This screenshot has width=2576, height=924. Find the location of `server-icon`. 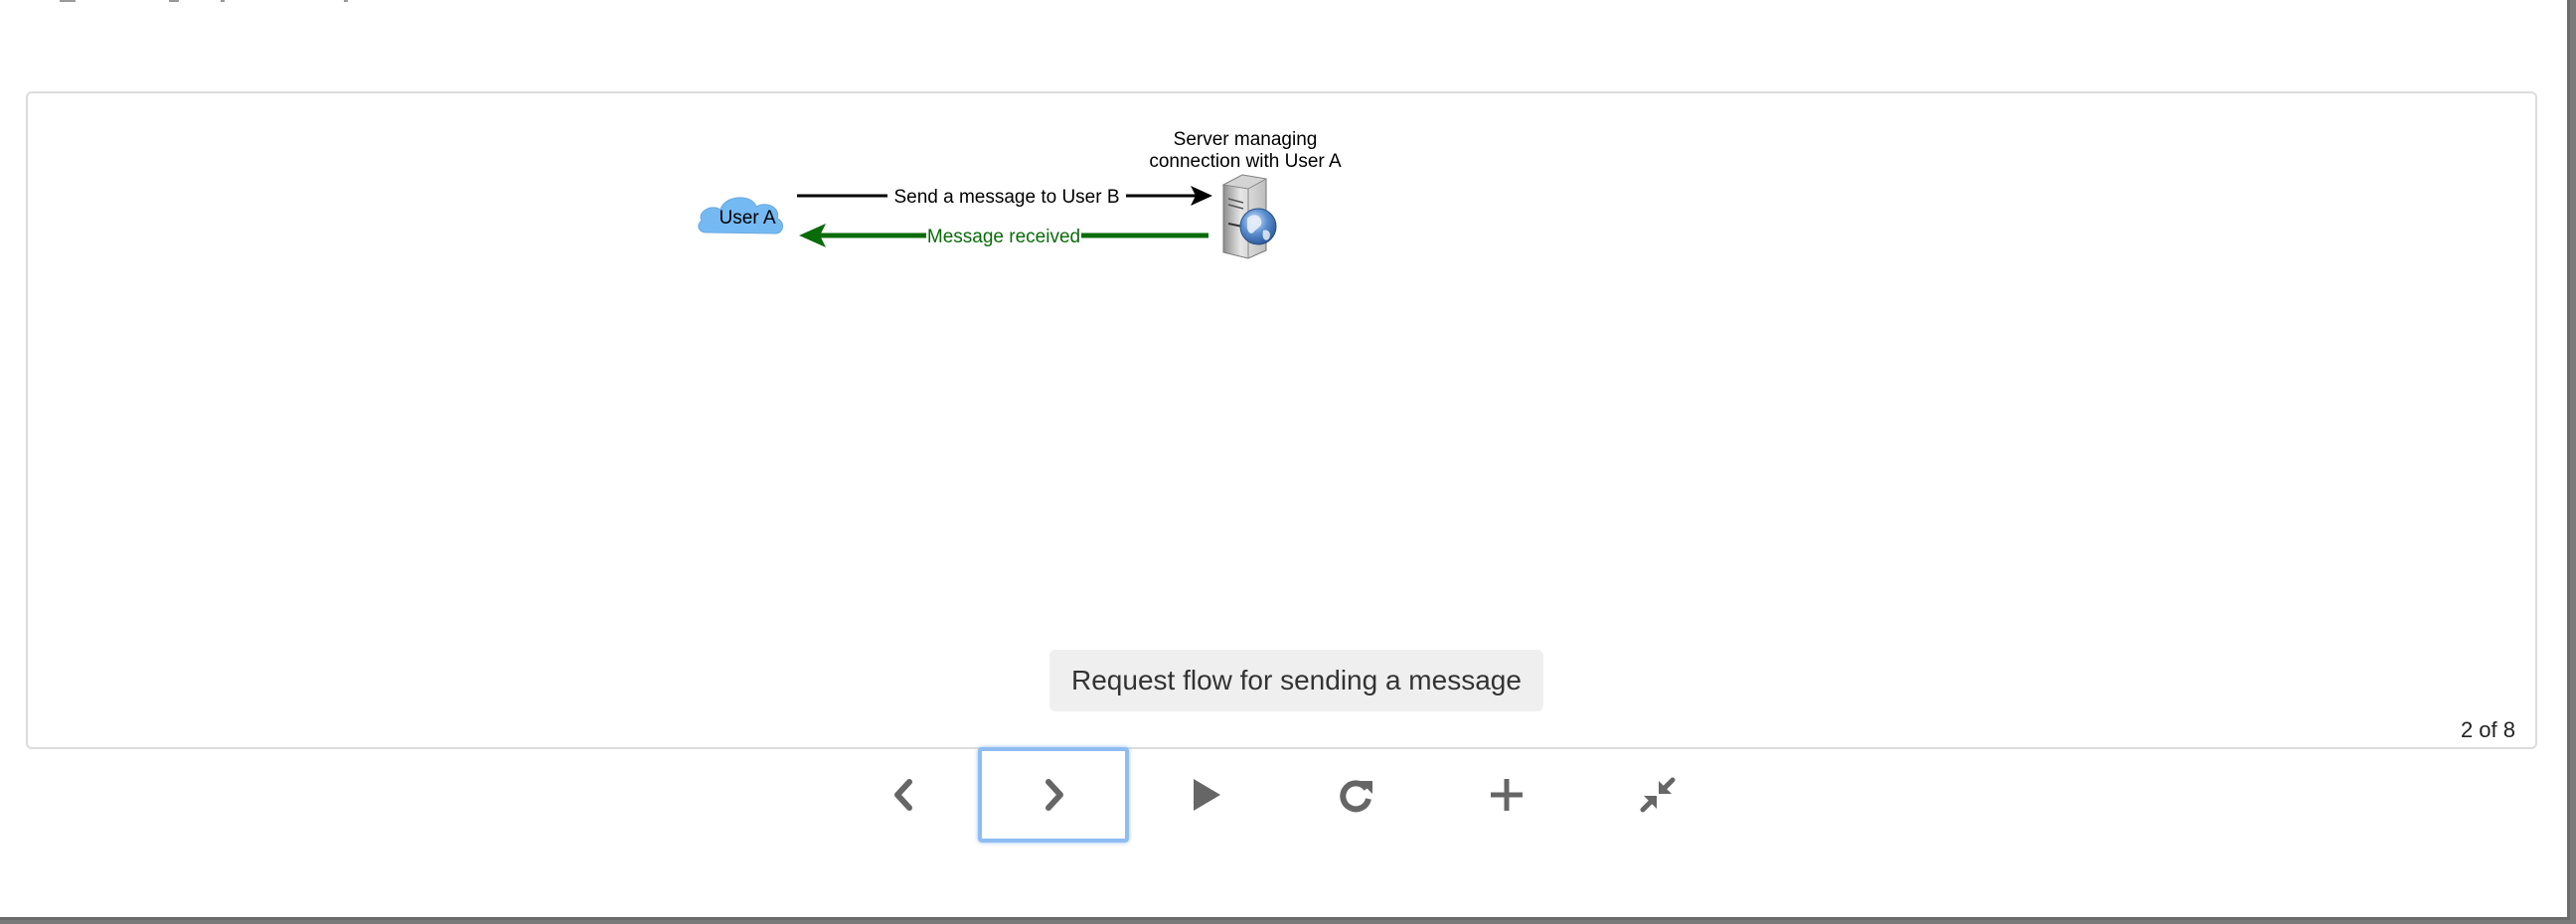

server-icon is located at coordinates (1249, 216).